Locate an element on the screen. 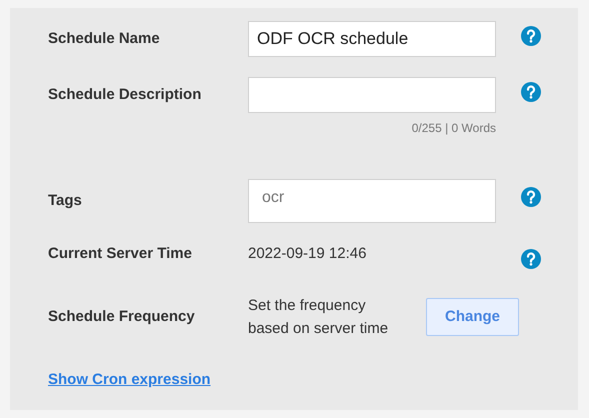 Image resolution: width=589 pixels, height=418 pixels. description-input is located at coordinates (372, 95).